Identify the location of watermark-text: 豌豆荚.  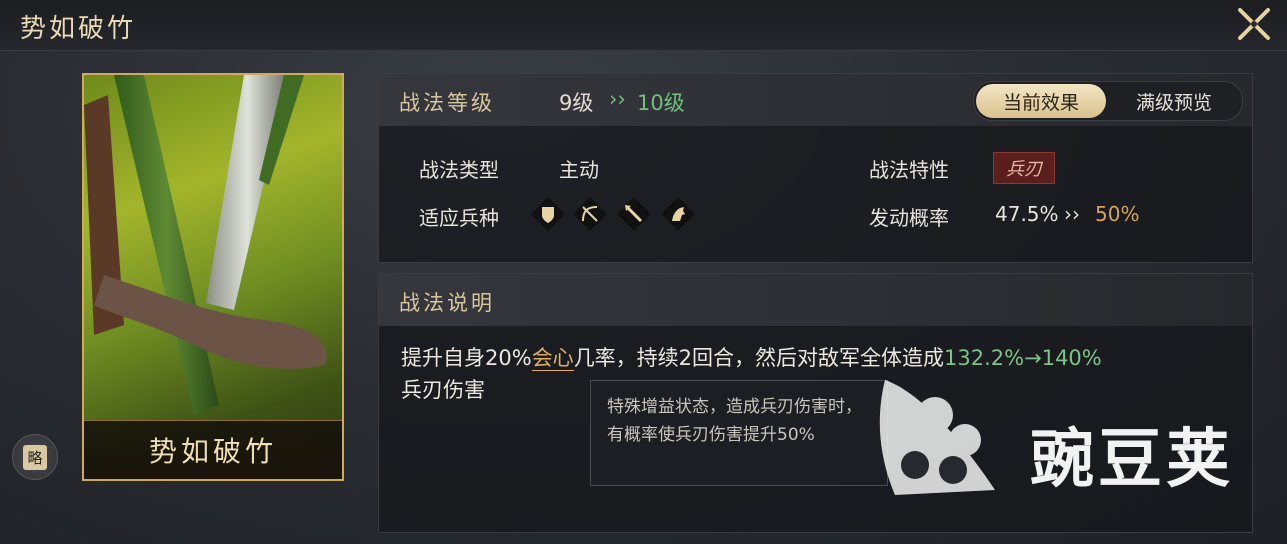
(1132, 460).